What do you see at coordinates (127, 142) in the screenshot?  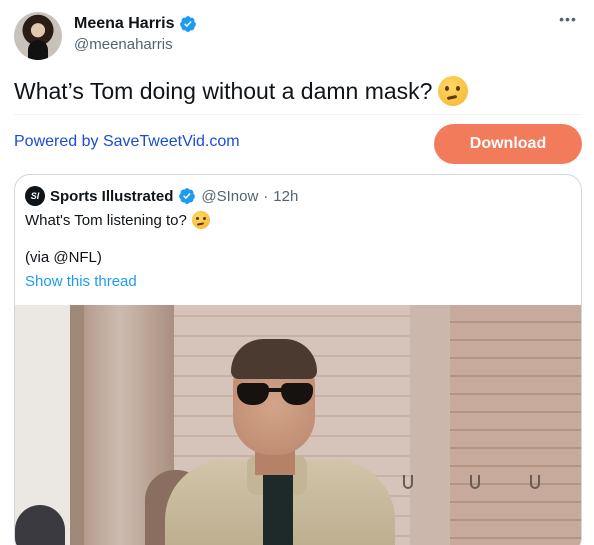 I see `powered-by-link: Powered by SaveTweetVid.com` at bounding box center [127, 142].